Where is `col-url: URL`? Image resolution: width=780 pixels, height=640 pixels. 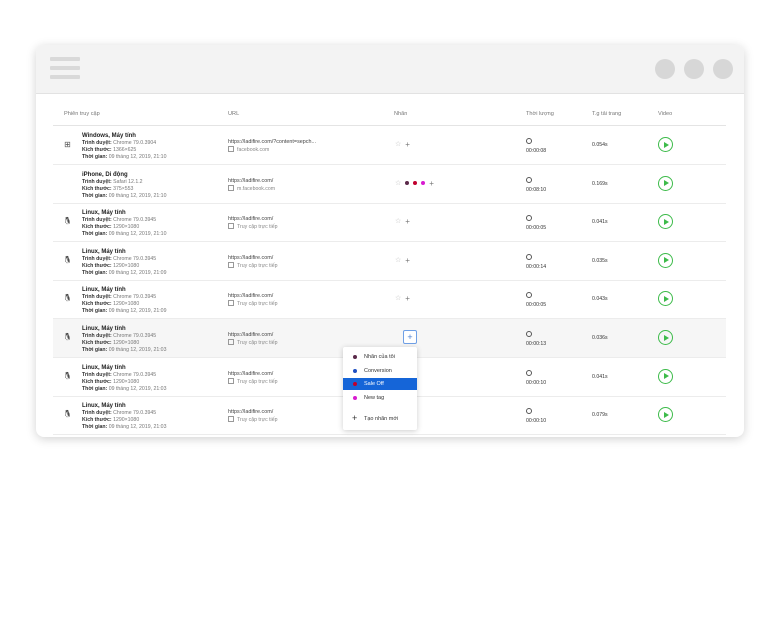 col-url: URL is located at coordinates (233, 114).